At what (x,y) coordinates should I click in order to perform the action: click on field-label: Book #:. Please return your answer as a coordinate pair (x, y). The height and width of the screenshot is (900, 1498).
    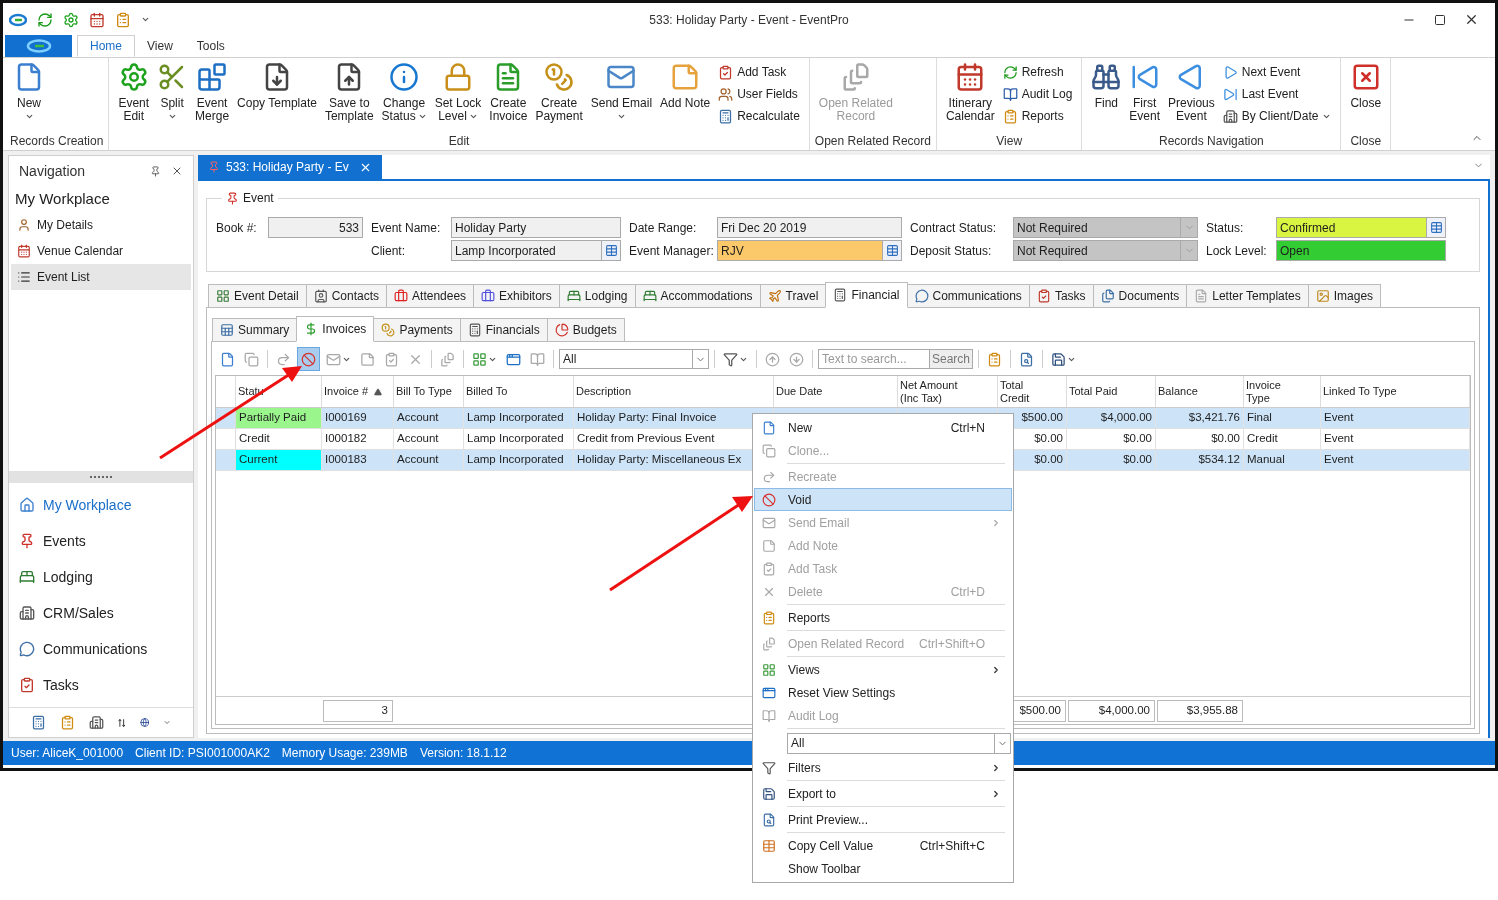
    Looking at the image, I should click on (237, 228).